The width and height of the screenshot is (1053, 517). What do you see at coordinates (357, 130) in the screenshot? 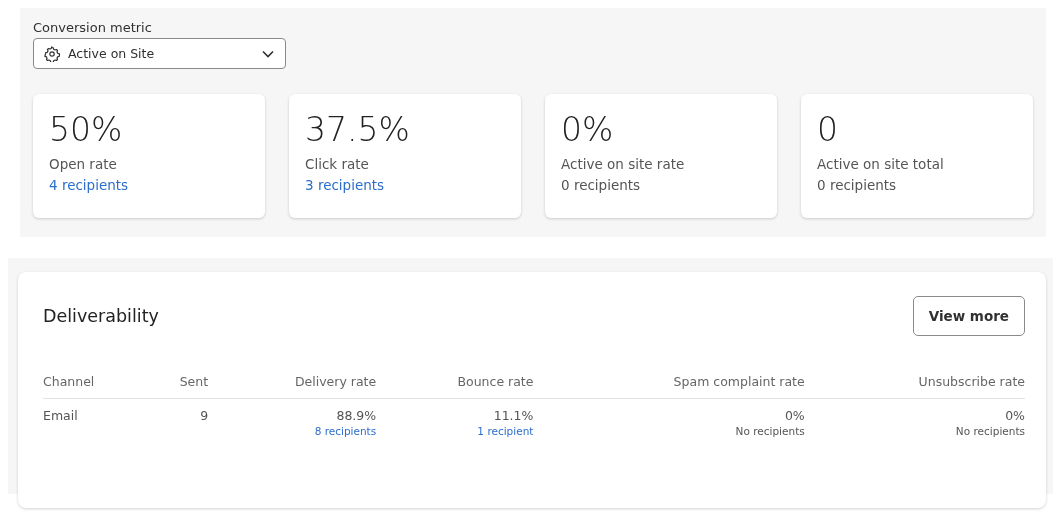
I see `metric-value: 37.5%` at bounding box center [357, 130].